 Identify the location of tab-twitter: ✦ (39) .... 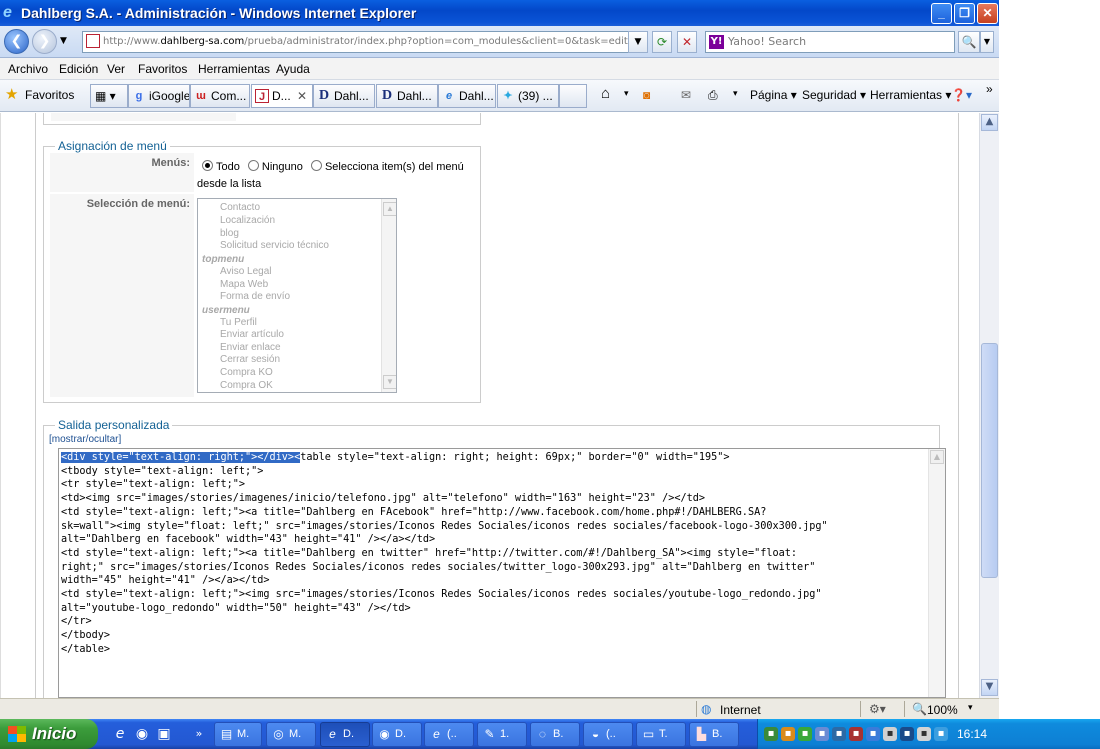
(528, 96).